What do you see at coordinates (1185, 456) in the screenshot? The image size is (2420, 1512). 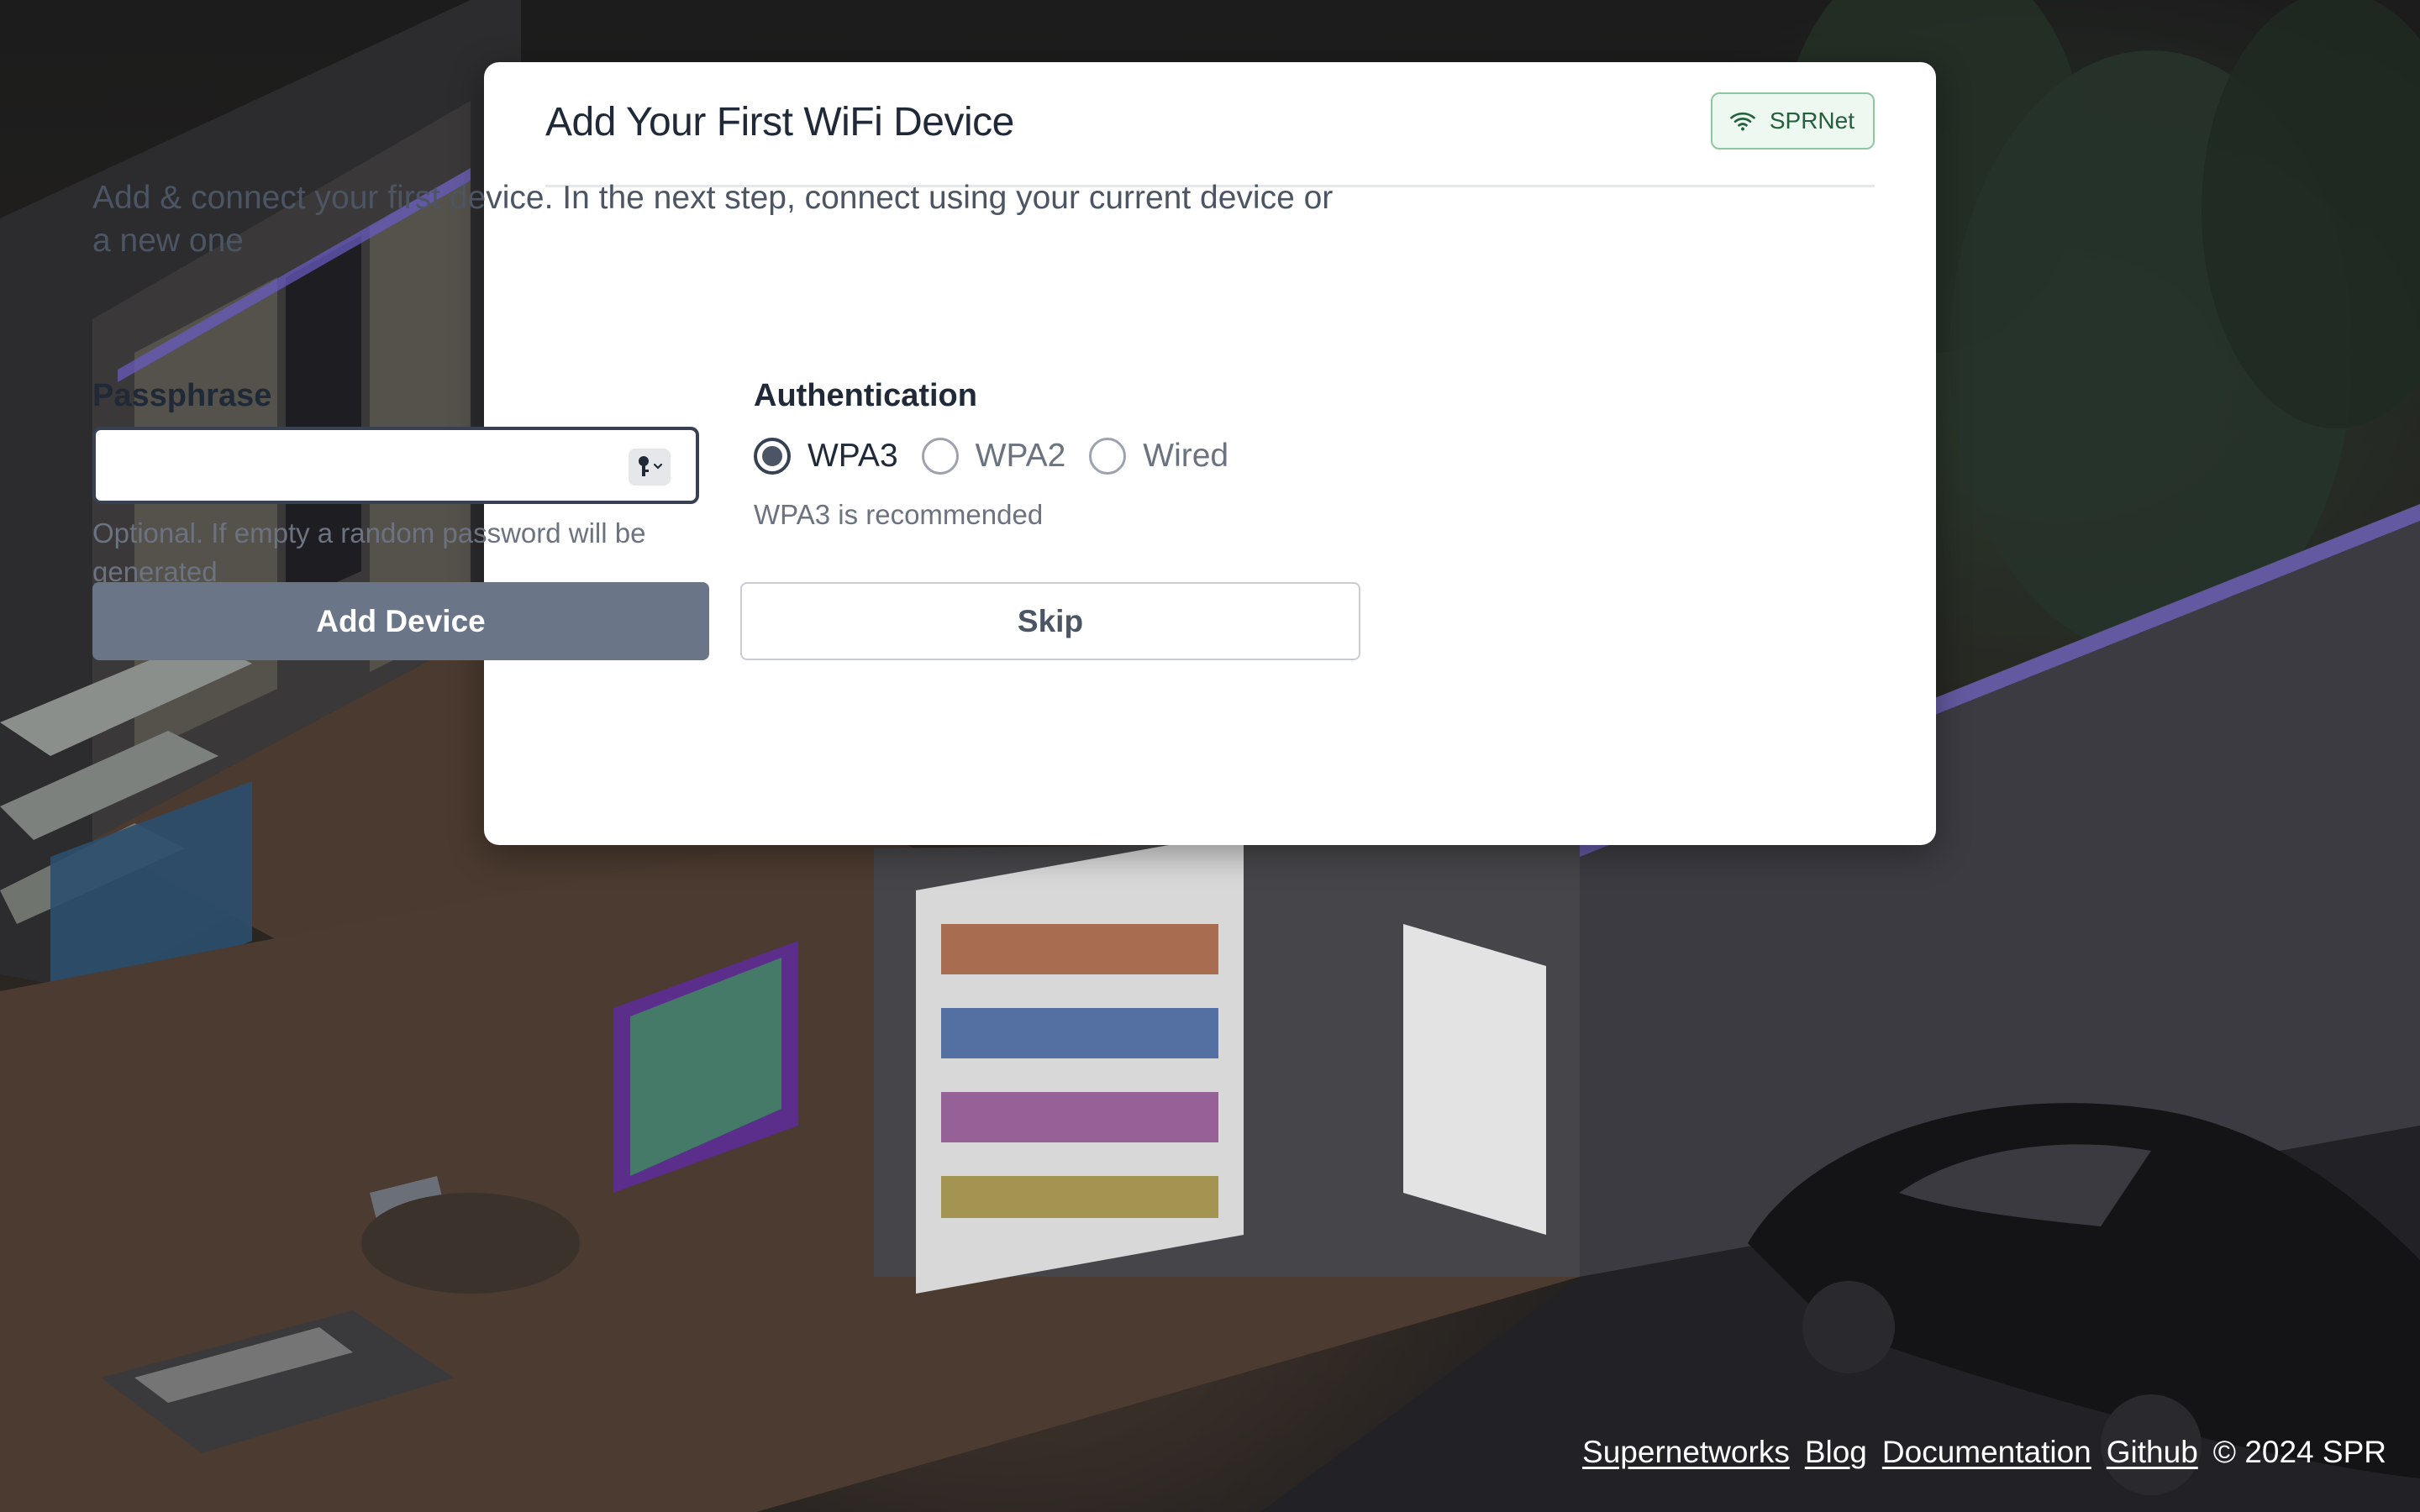 I see `radio-wired-label: Wired` at bounding box center [1185, 456].